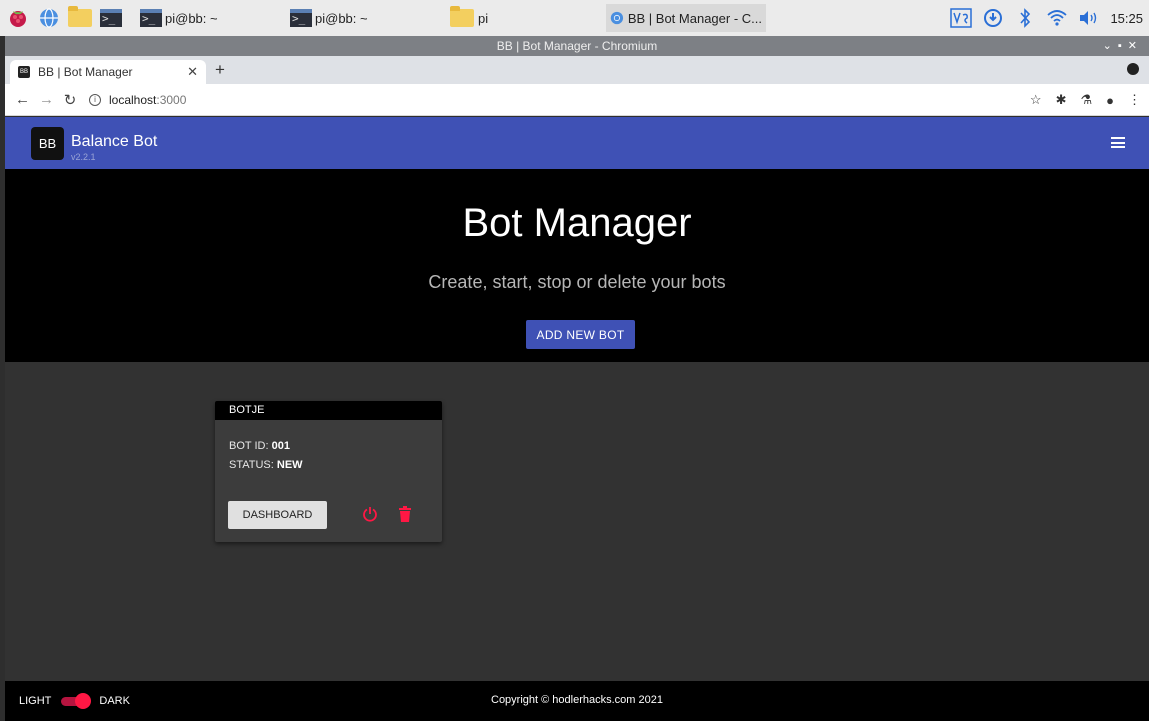 Image resolution: width=1149 pixels, height=721 pixels. Describe the element at coordinates (370, 514) in the screenshot. I see `power-icon` at that location.